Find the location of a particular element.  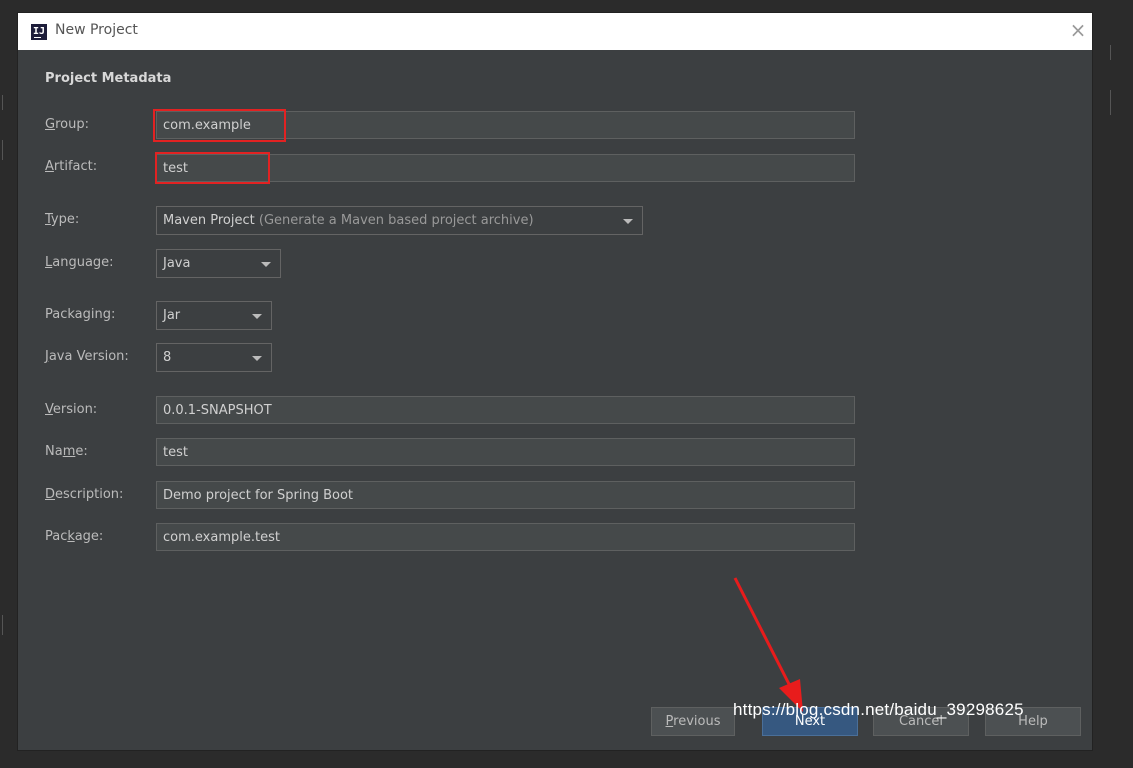

package-label: Package: is located at coordinates (74, 536).